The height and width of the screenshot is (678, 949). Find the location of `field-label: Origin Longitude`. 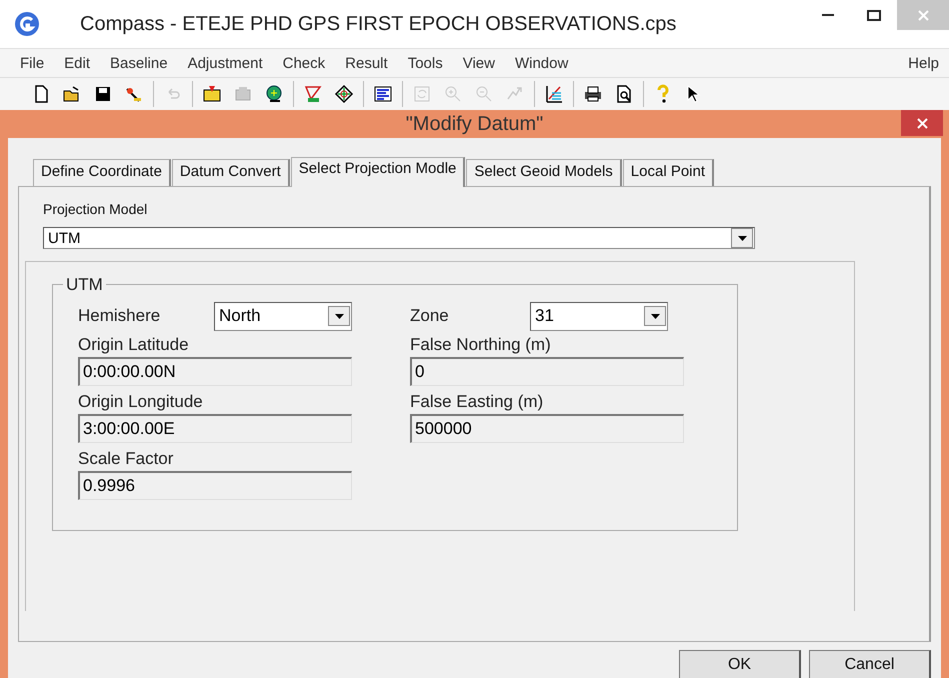

field-label: Origin Longitude is located at coordinates (141, 402).